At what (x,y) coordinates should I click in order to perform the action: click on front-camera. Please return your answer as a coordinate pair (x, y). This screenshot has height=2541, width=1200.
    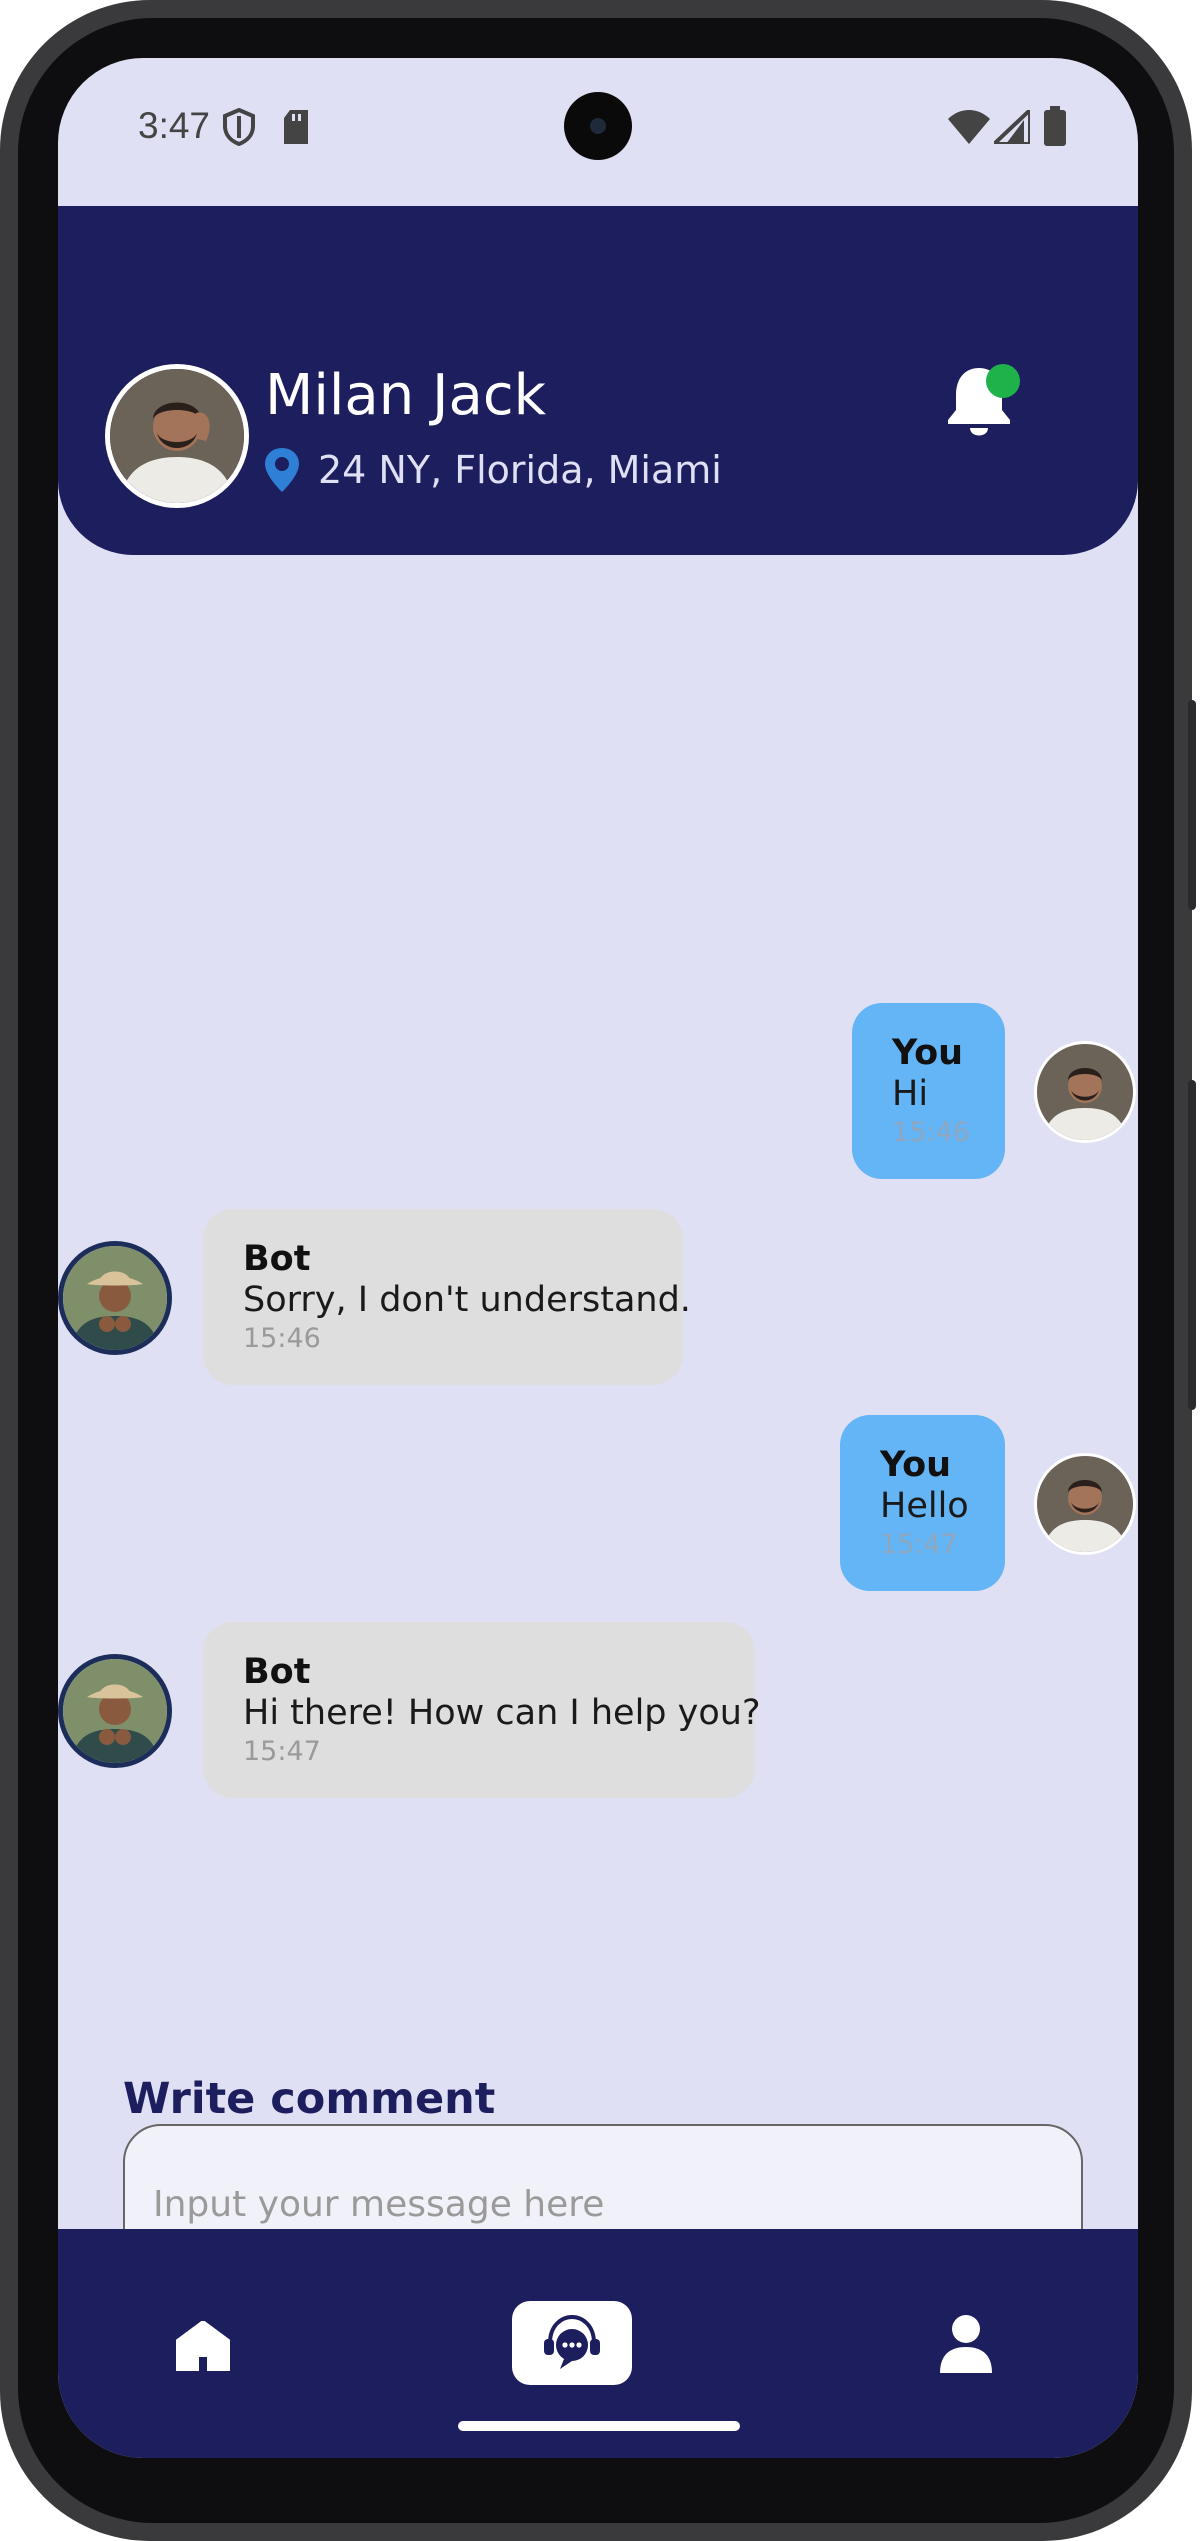
    Looking at the image, I should click on (598, 126).